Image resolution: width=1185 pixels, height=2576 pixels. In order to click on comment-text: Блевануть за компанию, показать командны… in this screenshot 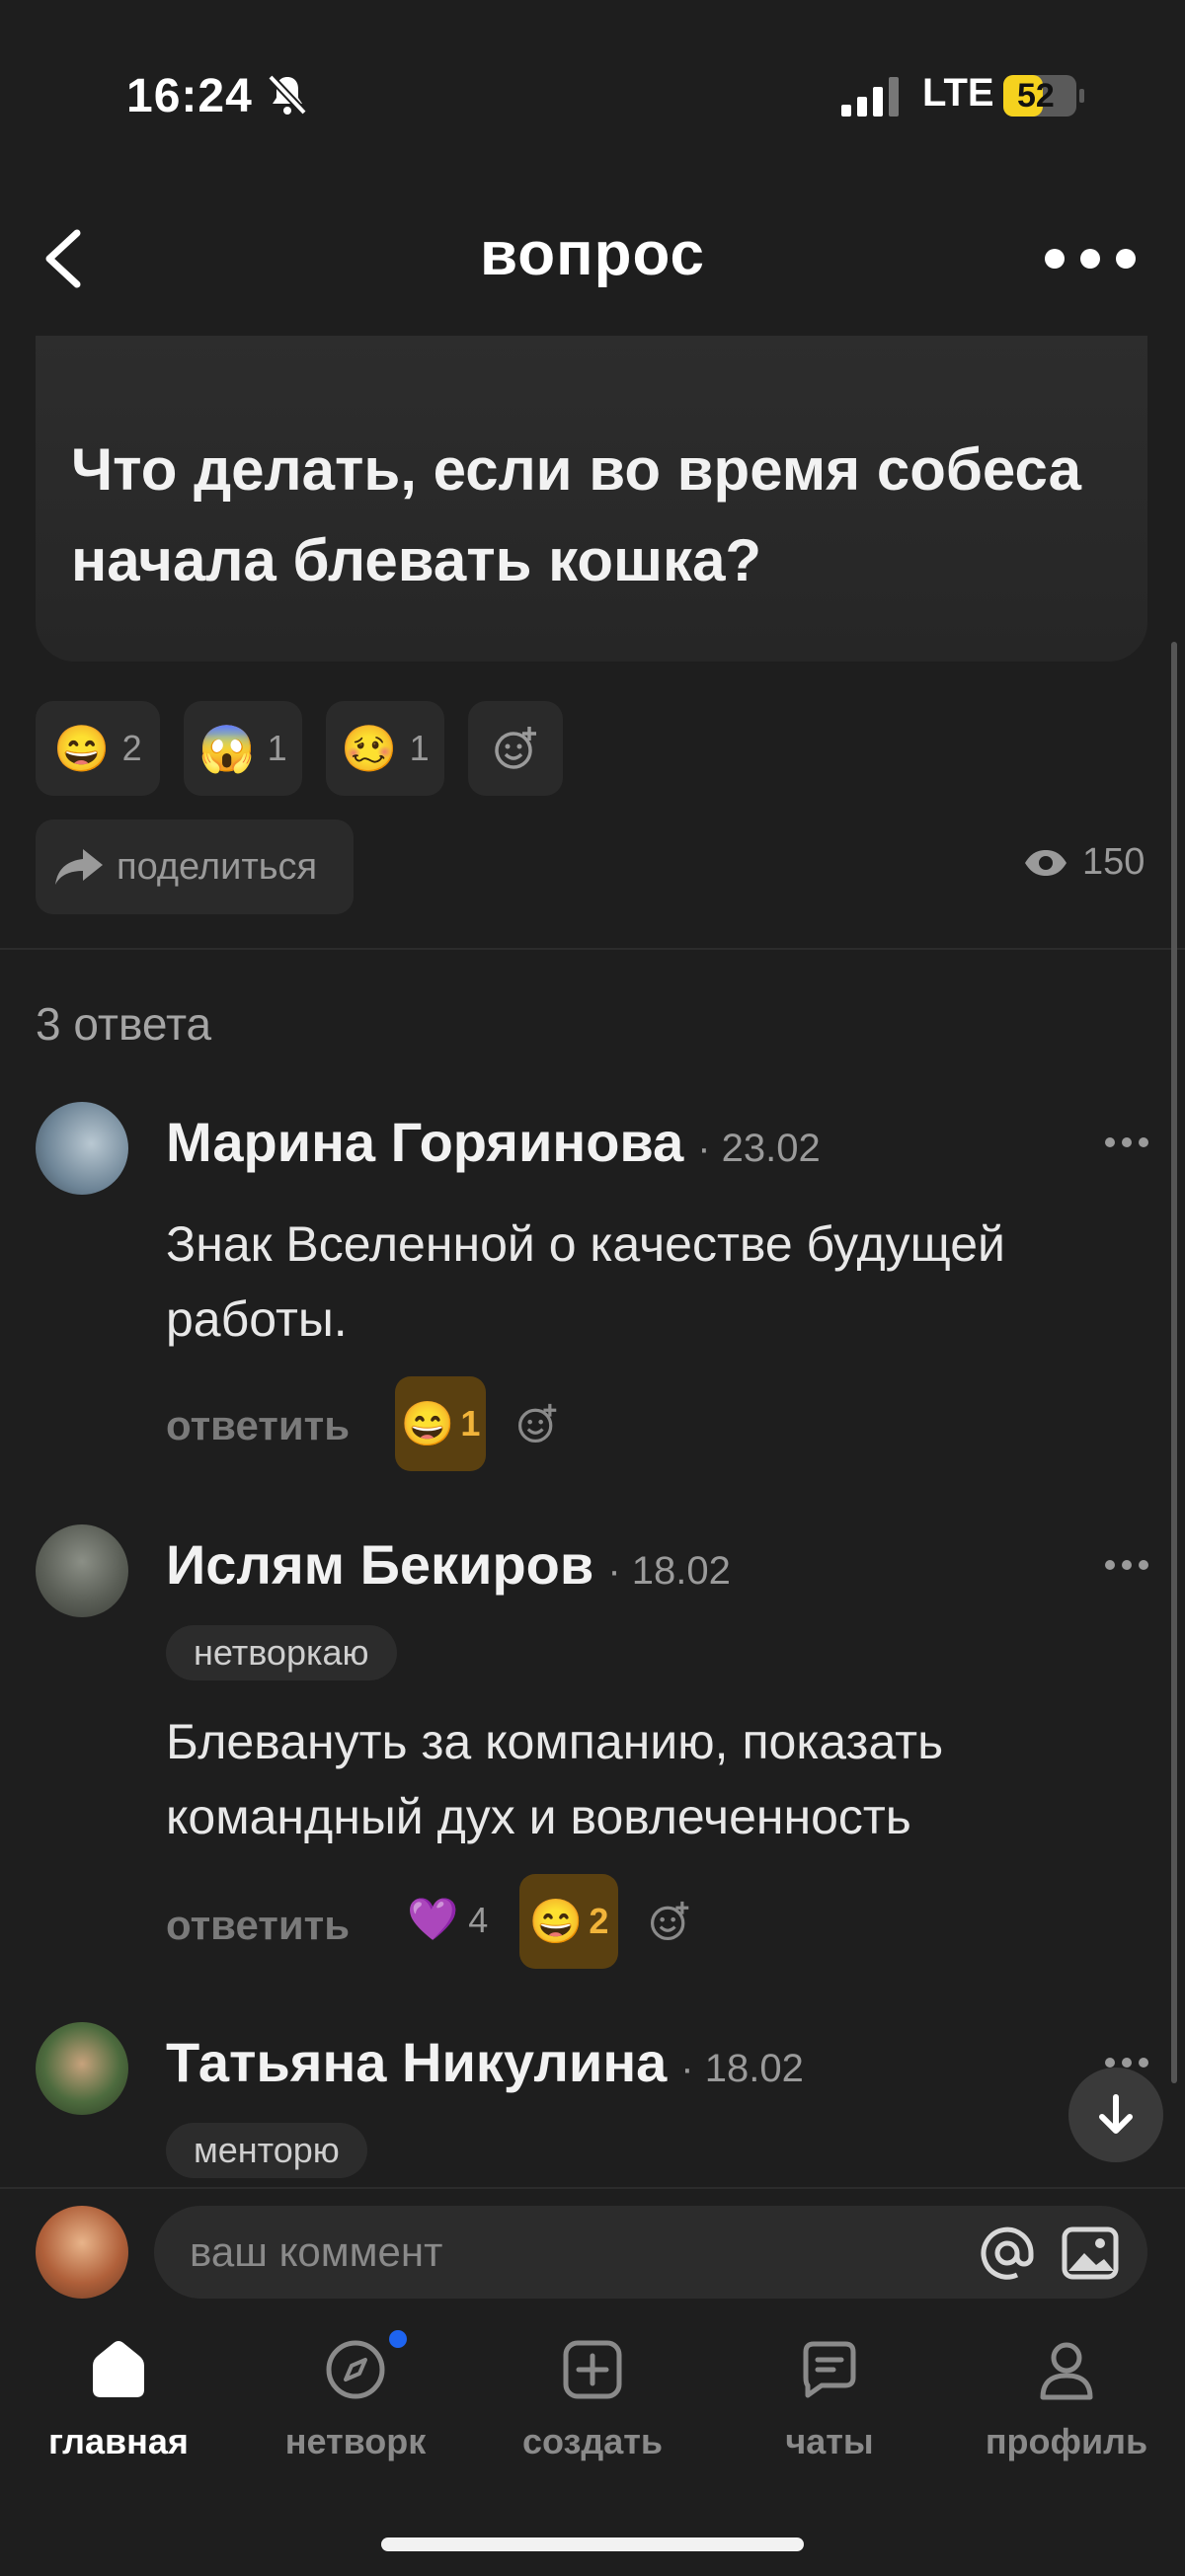, I will do `click(555, 1779)`.